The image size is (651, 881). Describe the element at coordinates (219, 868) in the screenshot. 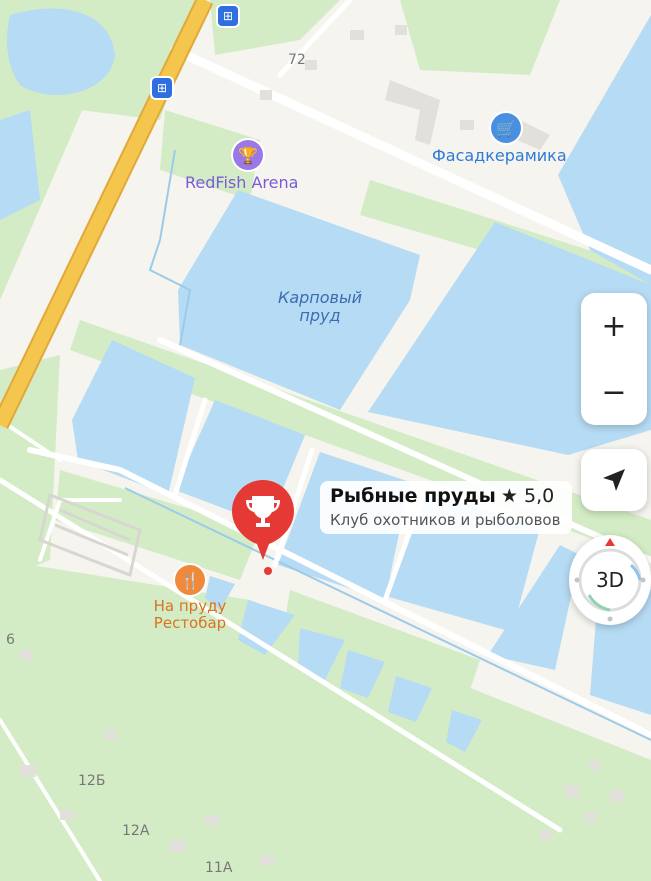

I see `house-number-11a: 11А` at that location.